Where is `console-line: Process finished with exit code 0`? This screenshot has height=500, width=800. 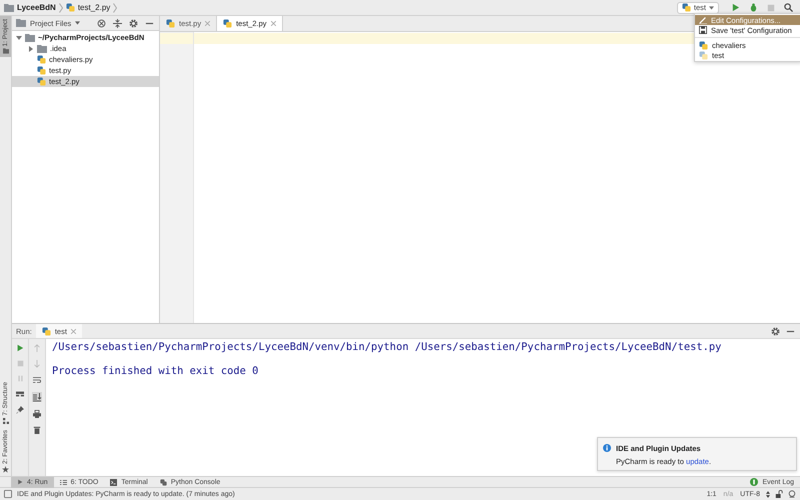 console-line: Process finished with exit code 0 is located at coordinates (156, 371).